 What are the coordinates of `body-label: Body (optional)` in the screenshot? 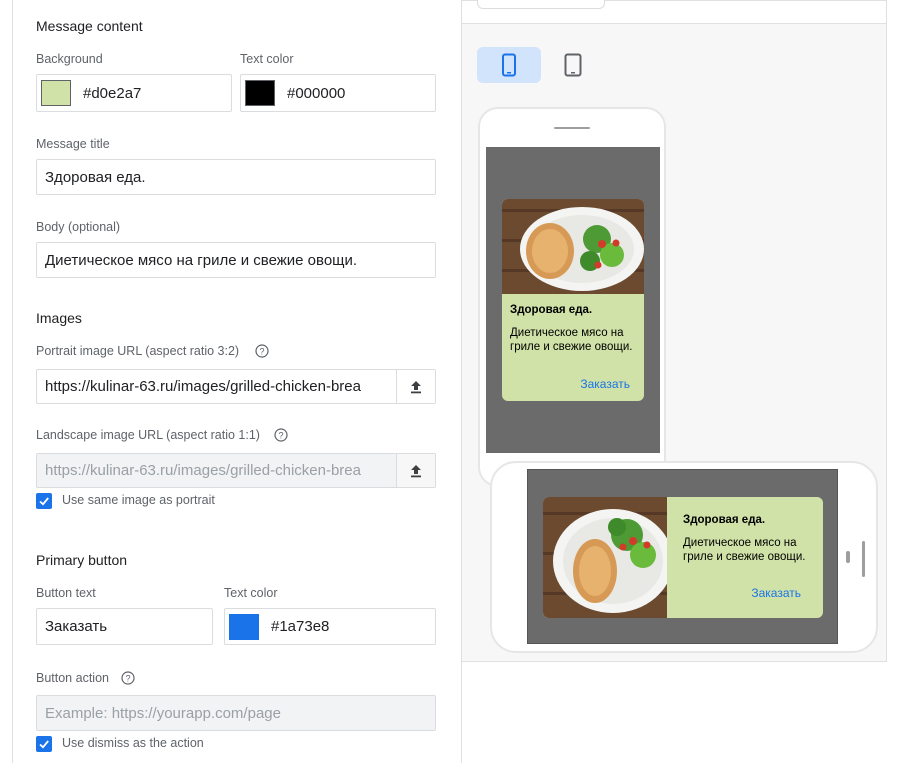 It's located at (78, 227).